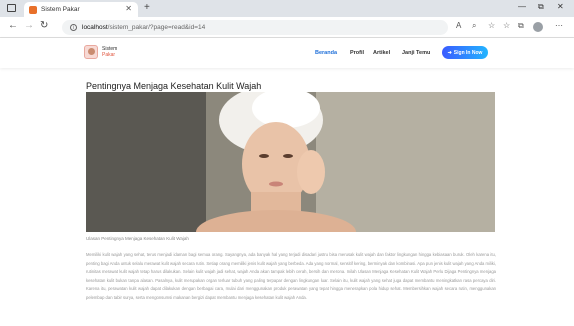  What do you see at coordinates (491, 25) in the screenshot?
I see `favorite-icon: ☆` at bounding box center [491, 25].